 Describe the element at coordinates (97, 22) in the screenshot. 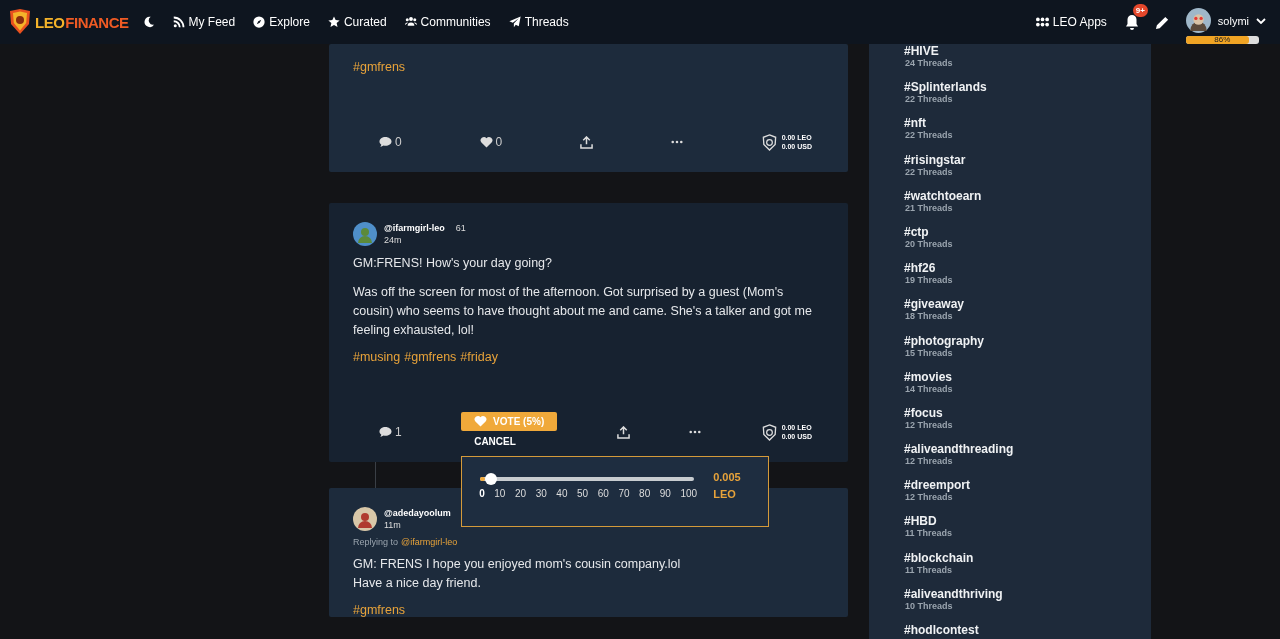

I see `logo-text: FINANCE` at that location.